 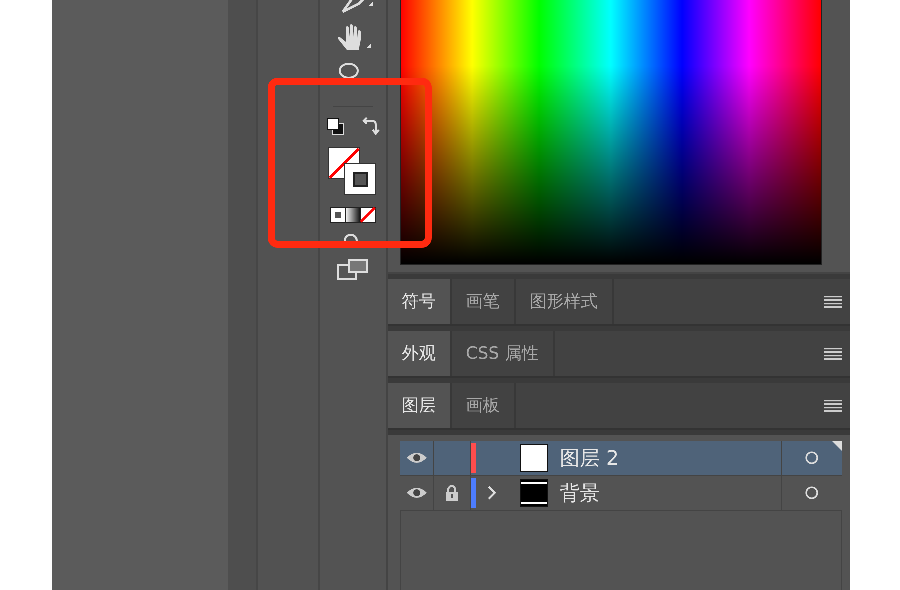 What do you see at coordinates (452, 493) in the screenshot?
I see `lock-icon` at bounding box center [452, 493].